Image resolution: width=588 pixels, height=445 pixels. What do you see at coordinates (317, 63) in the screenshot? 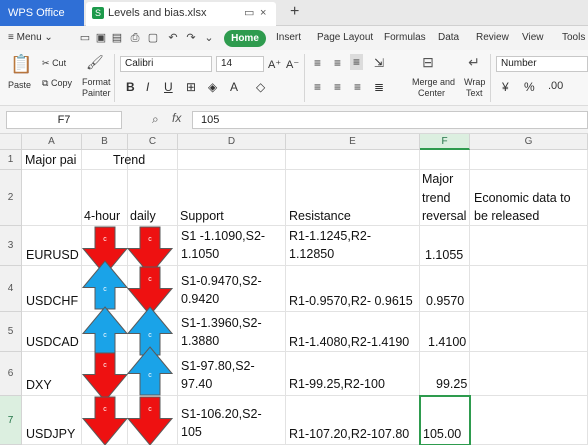
I see `align-top-icon: ≡` at bounding box center [317, 63].